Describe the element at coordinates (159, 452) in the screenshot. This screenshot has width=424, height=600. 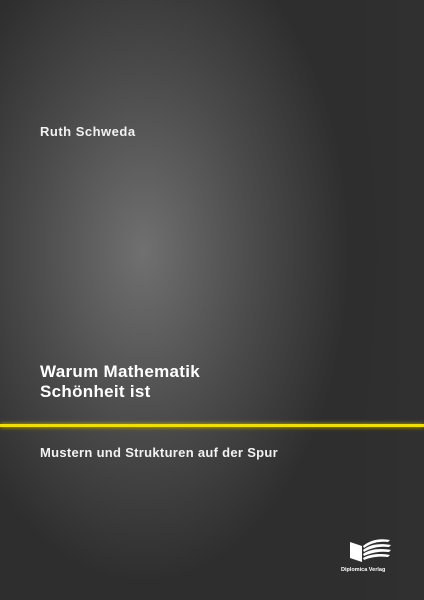
I see `book-subtitle: Mustern und Strukturen auf der Spur` at that location.